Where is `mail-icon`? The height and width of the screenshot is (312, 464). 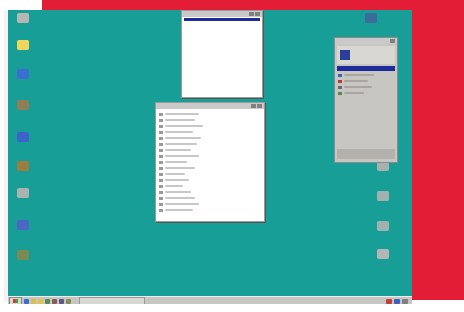 mail-icon is located at coordinates (33, 301).